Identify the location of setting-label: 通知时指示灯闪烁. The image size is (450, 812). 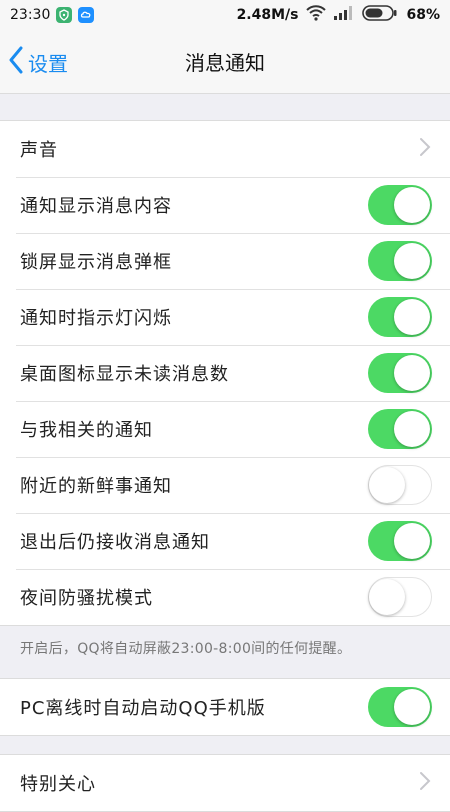
(96, 318).